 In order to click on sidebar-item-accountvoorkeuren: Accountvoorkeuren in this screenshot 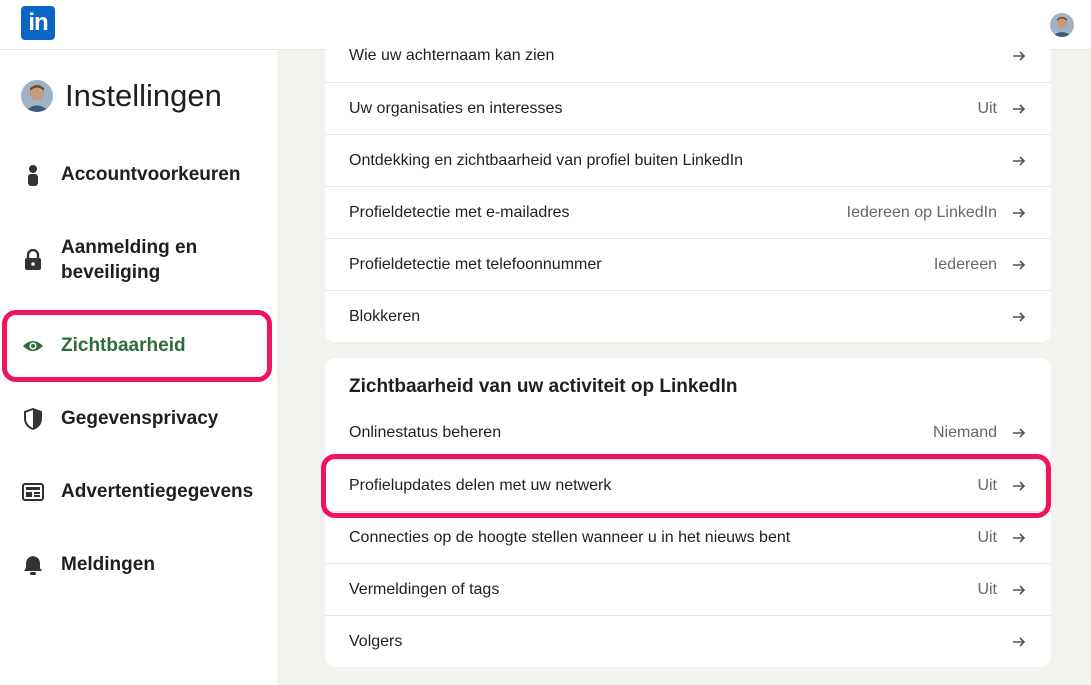, I will do `click(147, 174)`.